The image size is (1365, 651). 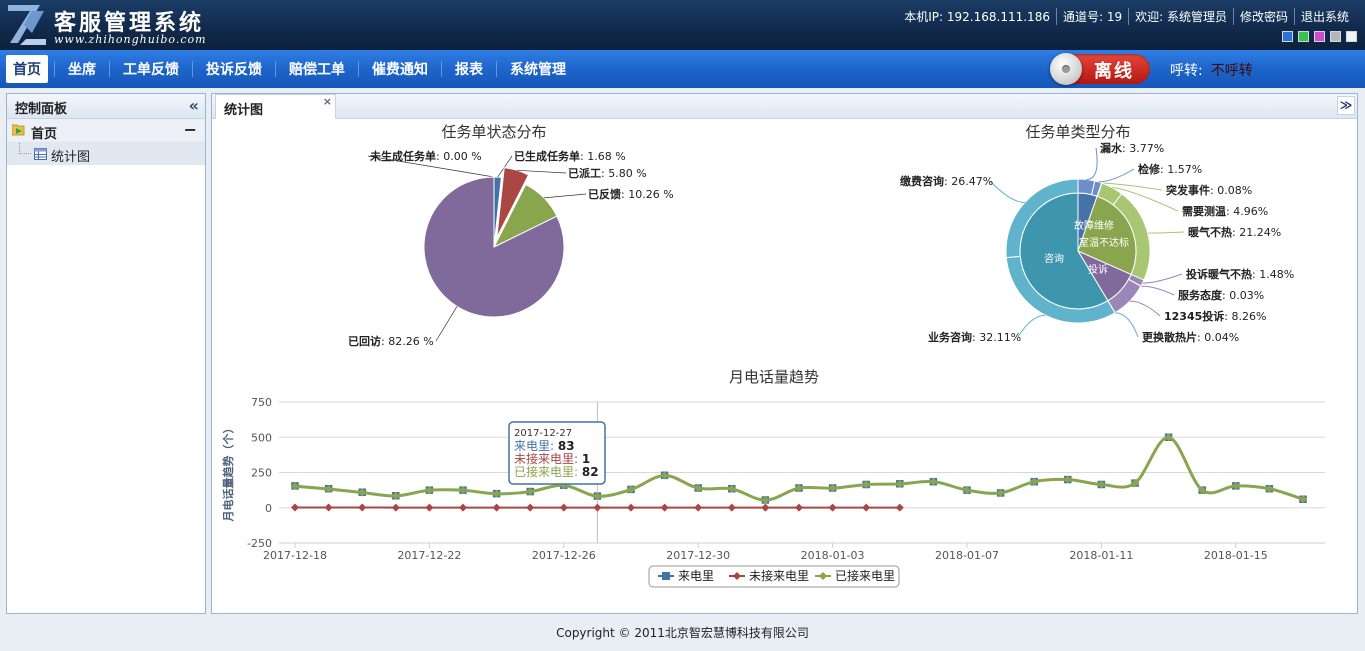 I want to click on transfer-value: 不呼转, so click(x=1232, y=71).